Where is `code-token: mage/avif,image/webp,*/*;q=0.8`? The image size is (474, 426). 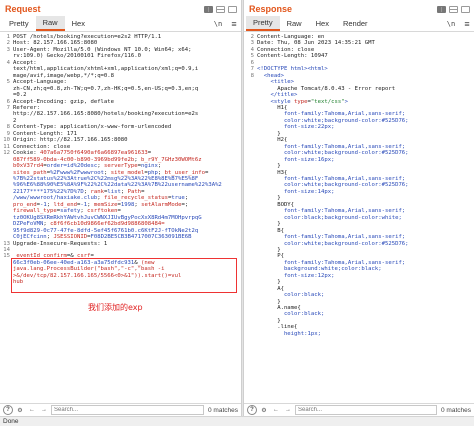
code-token: mage/avif,image/webp,*/*;q=0.8 is located at coordinates (64, 75).